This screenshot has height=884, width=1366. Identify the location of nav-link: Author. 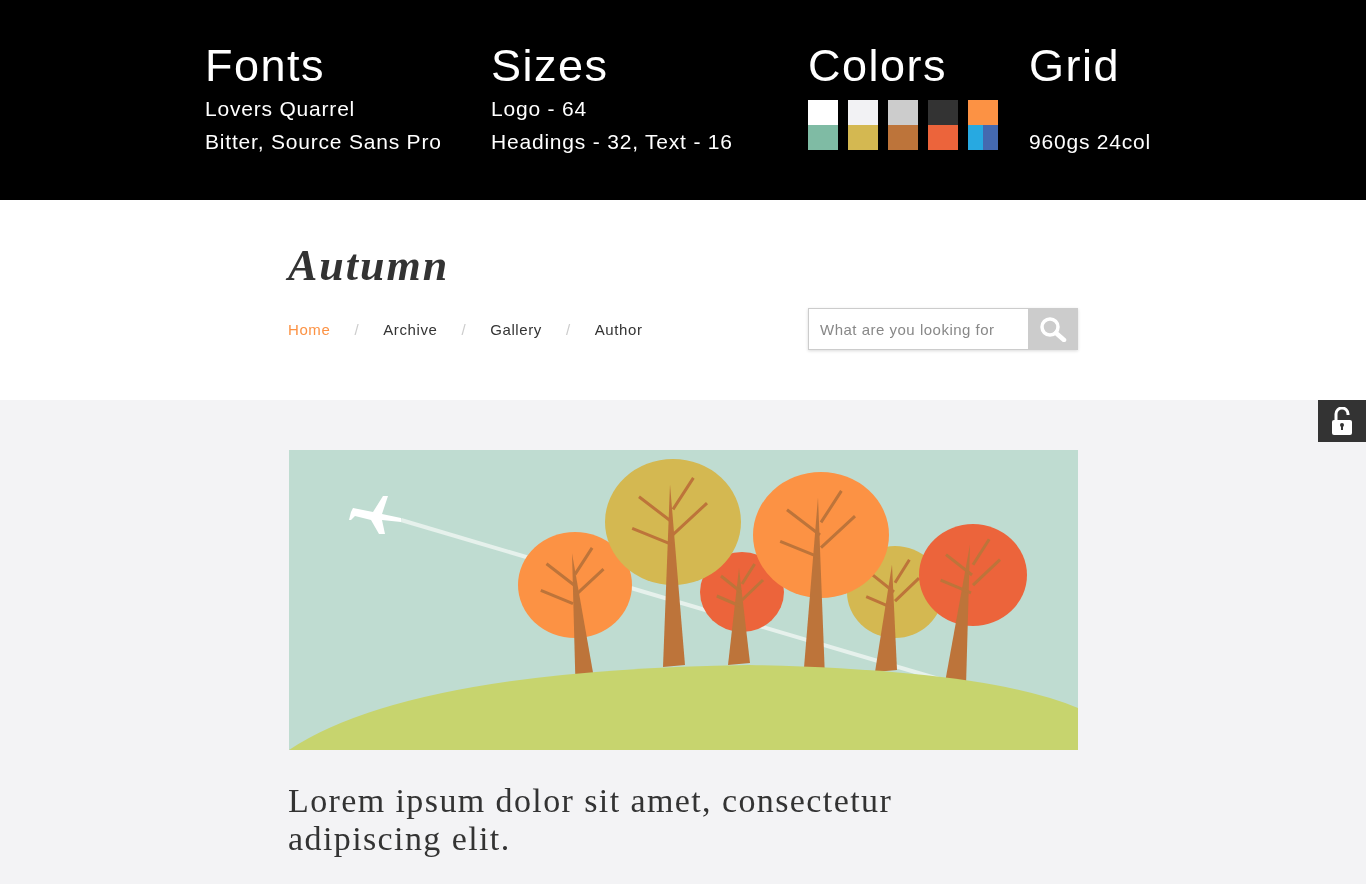
(618, 329).